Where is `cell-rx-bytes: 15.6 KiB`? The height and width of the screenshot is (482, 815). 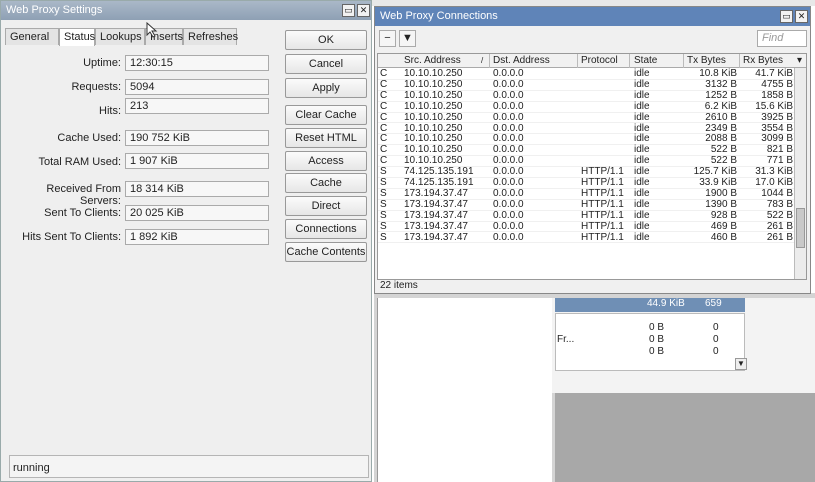 cell-rx-bytes: 15.6 KiB is located at coordinates (774, 106).